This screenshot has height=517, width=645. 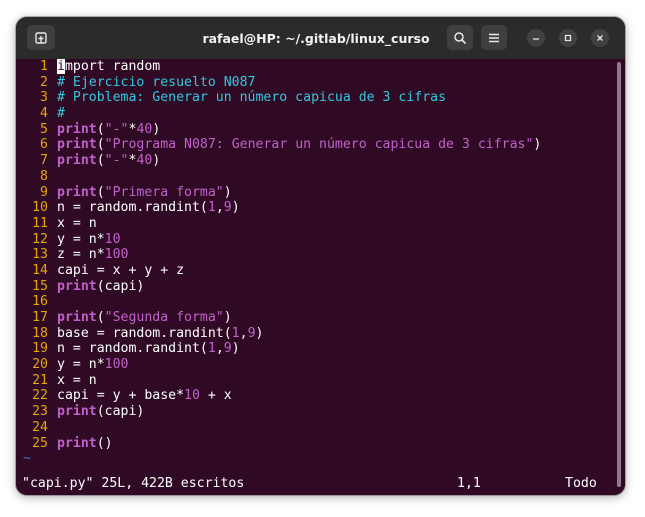 What do you see at coordinates (133, 483) in the screenshot?
I see `status-message: "capi.py" 25L, 422B escritos` at bounding box center [133, 483].